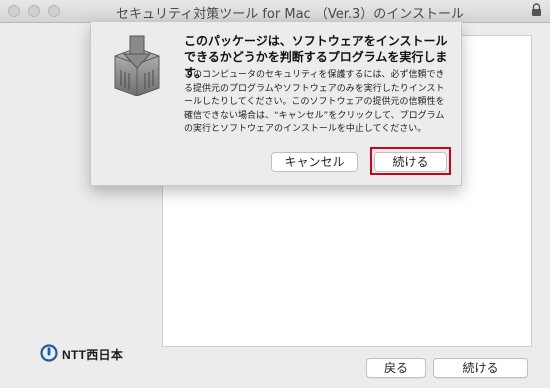  Describe the element at coordinates (536, 11) in the screenshot. I see `lock-icon` at that location.